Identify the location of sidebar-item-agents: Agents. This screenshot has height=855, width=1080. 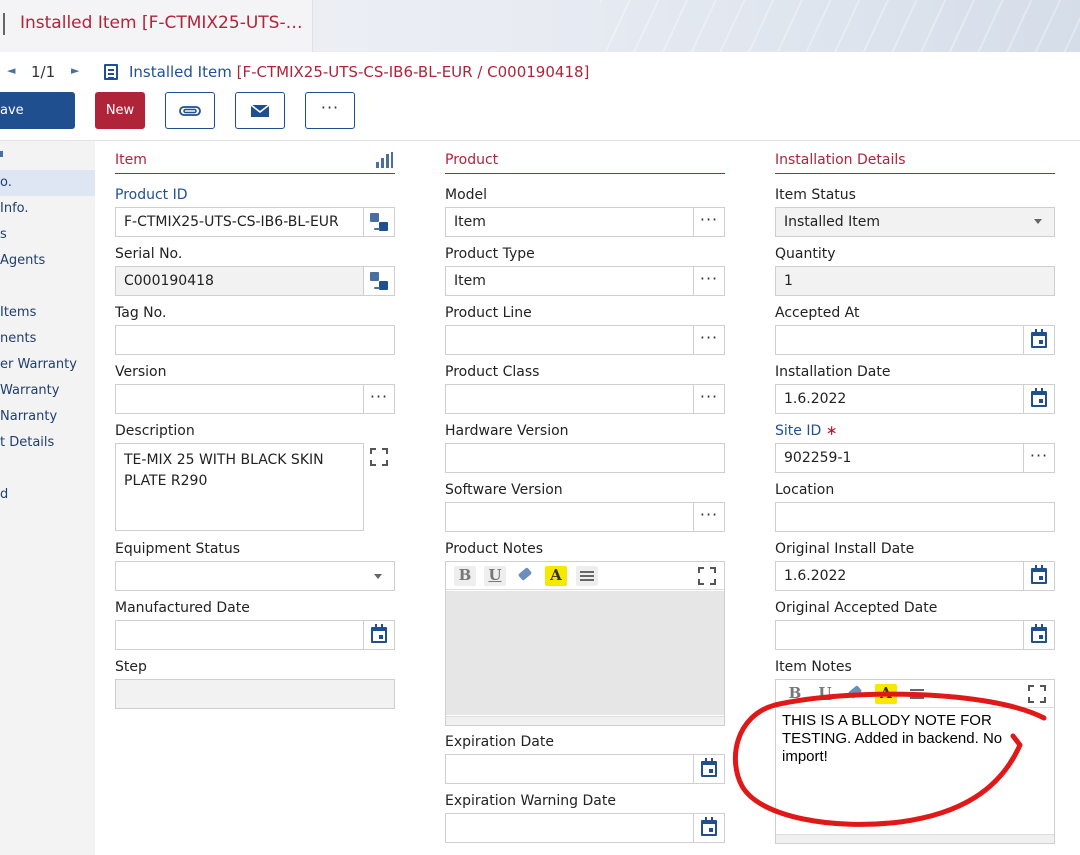
(47, 261).